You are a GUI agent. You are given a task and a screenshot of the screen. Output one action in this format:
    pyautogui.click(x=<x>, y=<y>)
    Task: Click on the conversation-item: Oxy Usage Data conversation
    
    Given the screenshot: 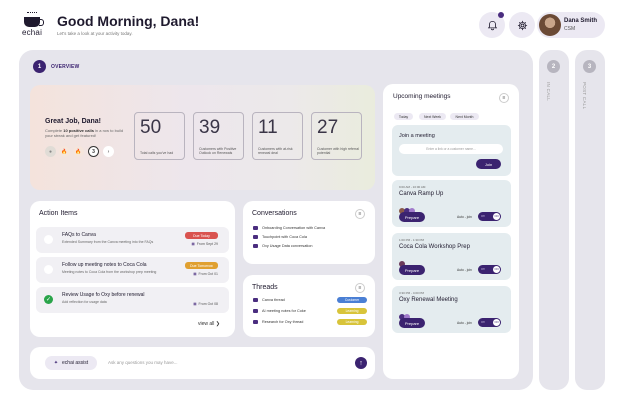 What is the action you would take?
    pyautogui.click(x=282, y=246)
    